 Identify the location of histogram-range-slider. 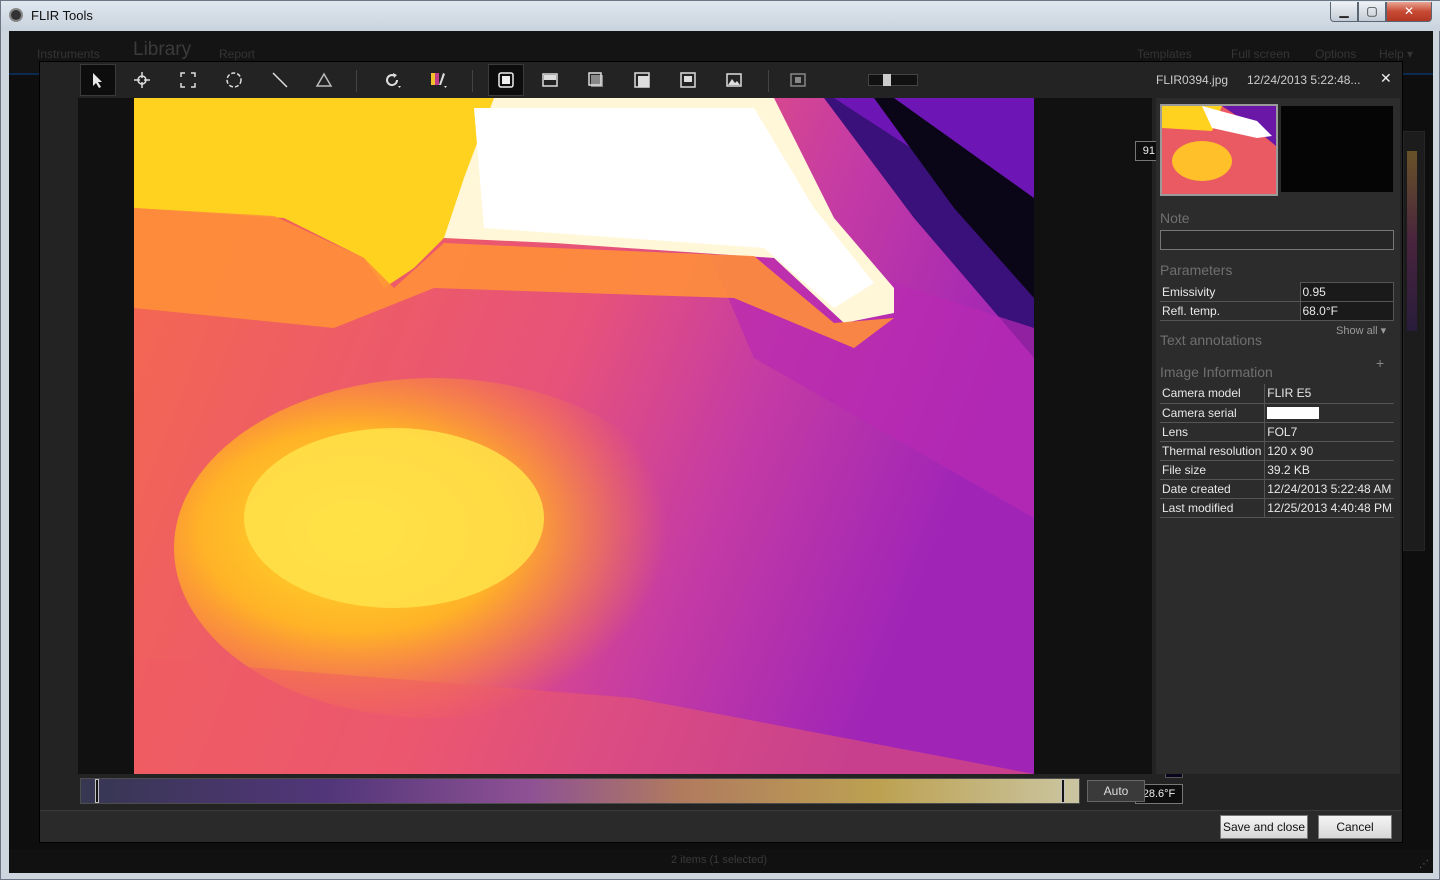
(580, 791).